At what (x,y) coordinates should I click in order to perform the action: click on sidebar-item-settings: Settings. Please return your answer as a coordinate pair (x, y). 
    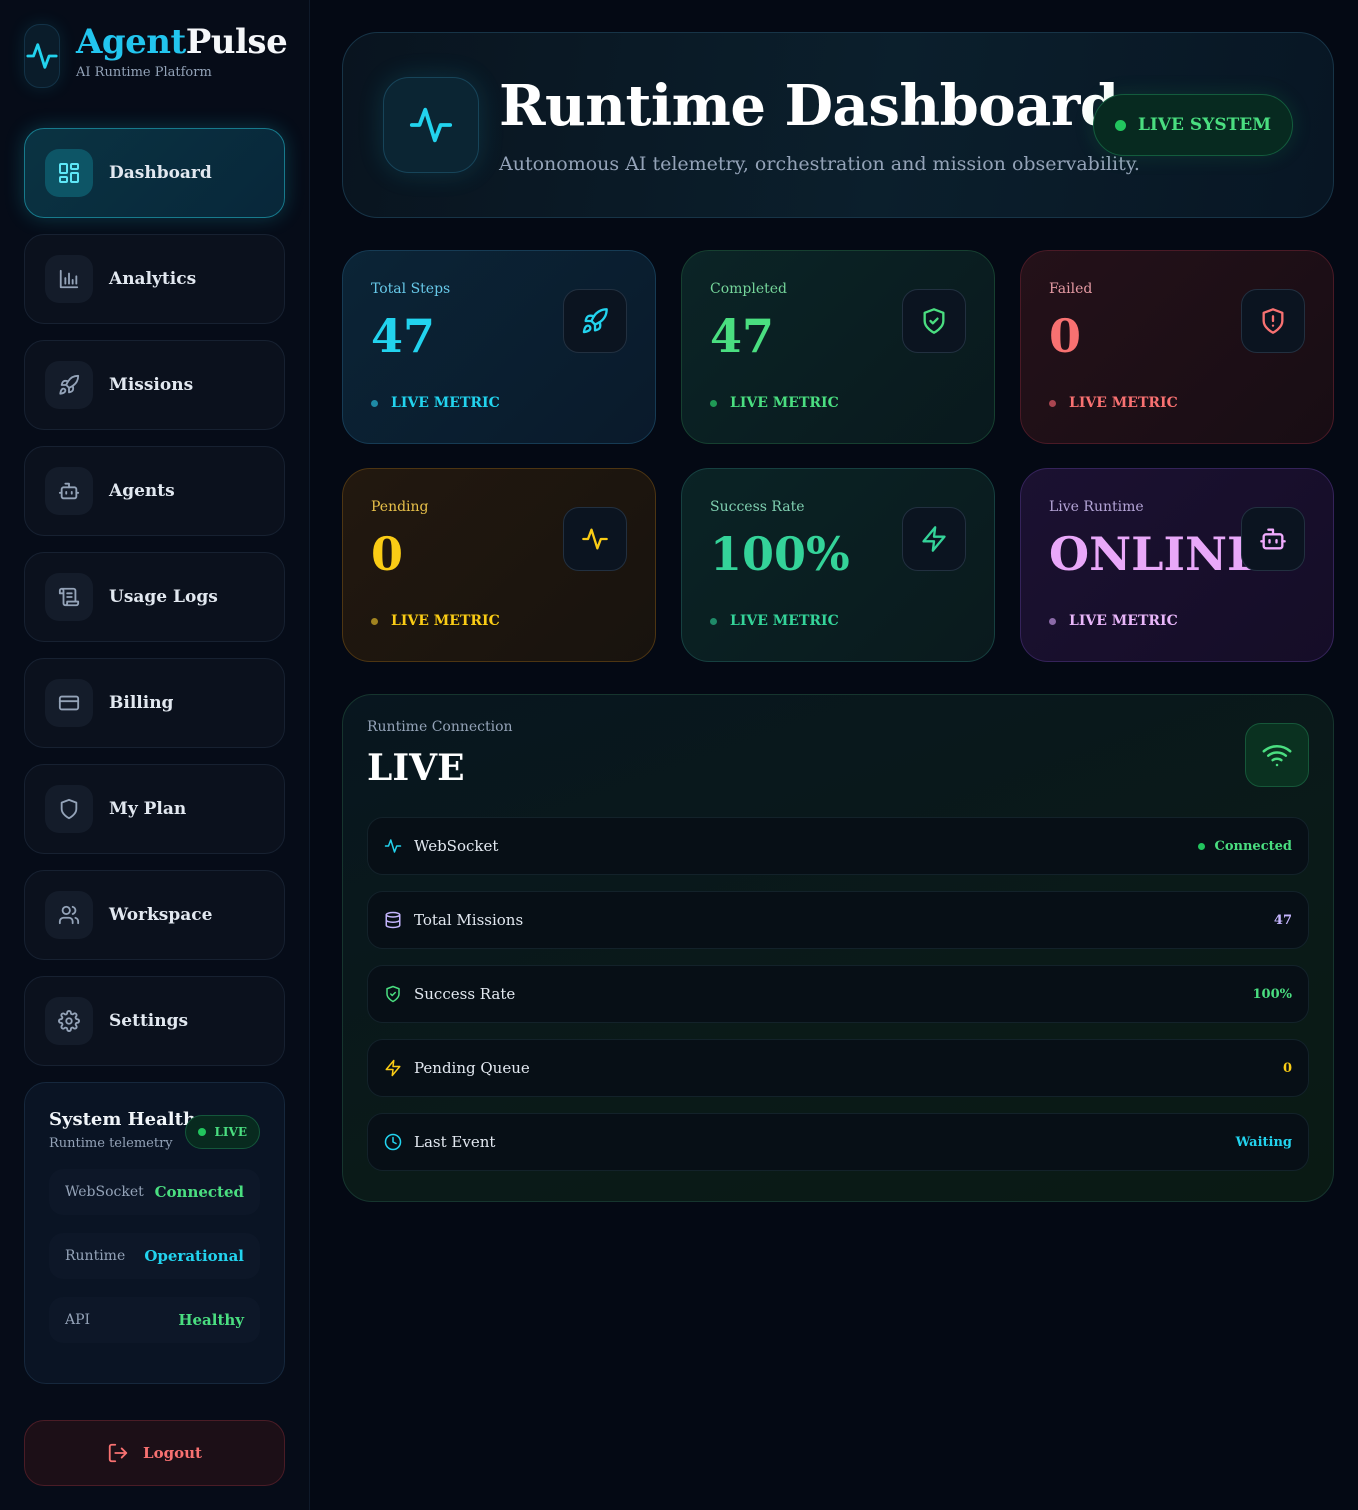
    Looking at the image, I should click on (154, 1021).